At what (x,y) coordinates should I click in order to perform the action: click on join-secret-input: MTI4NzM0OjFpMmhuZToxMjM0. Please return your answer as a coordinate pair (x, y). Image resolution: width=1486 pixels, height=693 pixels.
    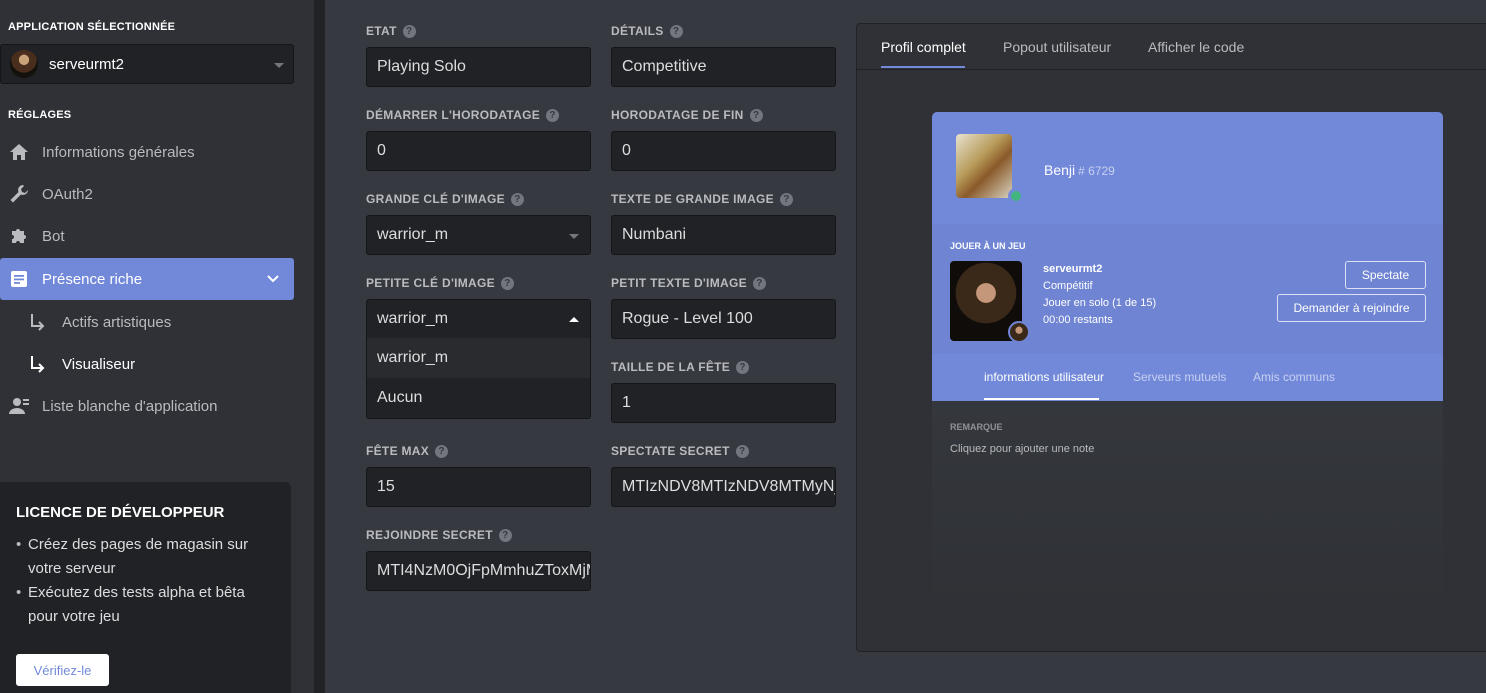
    Looking at the image, I should click on (478, 571).